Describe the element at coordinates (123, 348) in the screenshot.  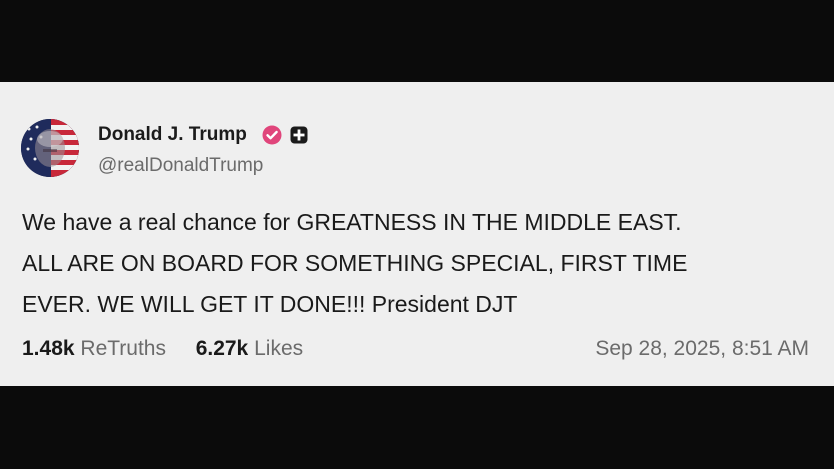
I see `retruths-label: ReTruths` at that location.